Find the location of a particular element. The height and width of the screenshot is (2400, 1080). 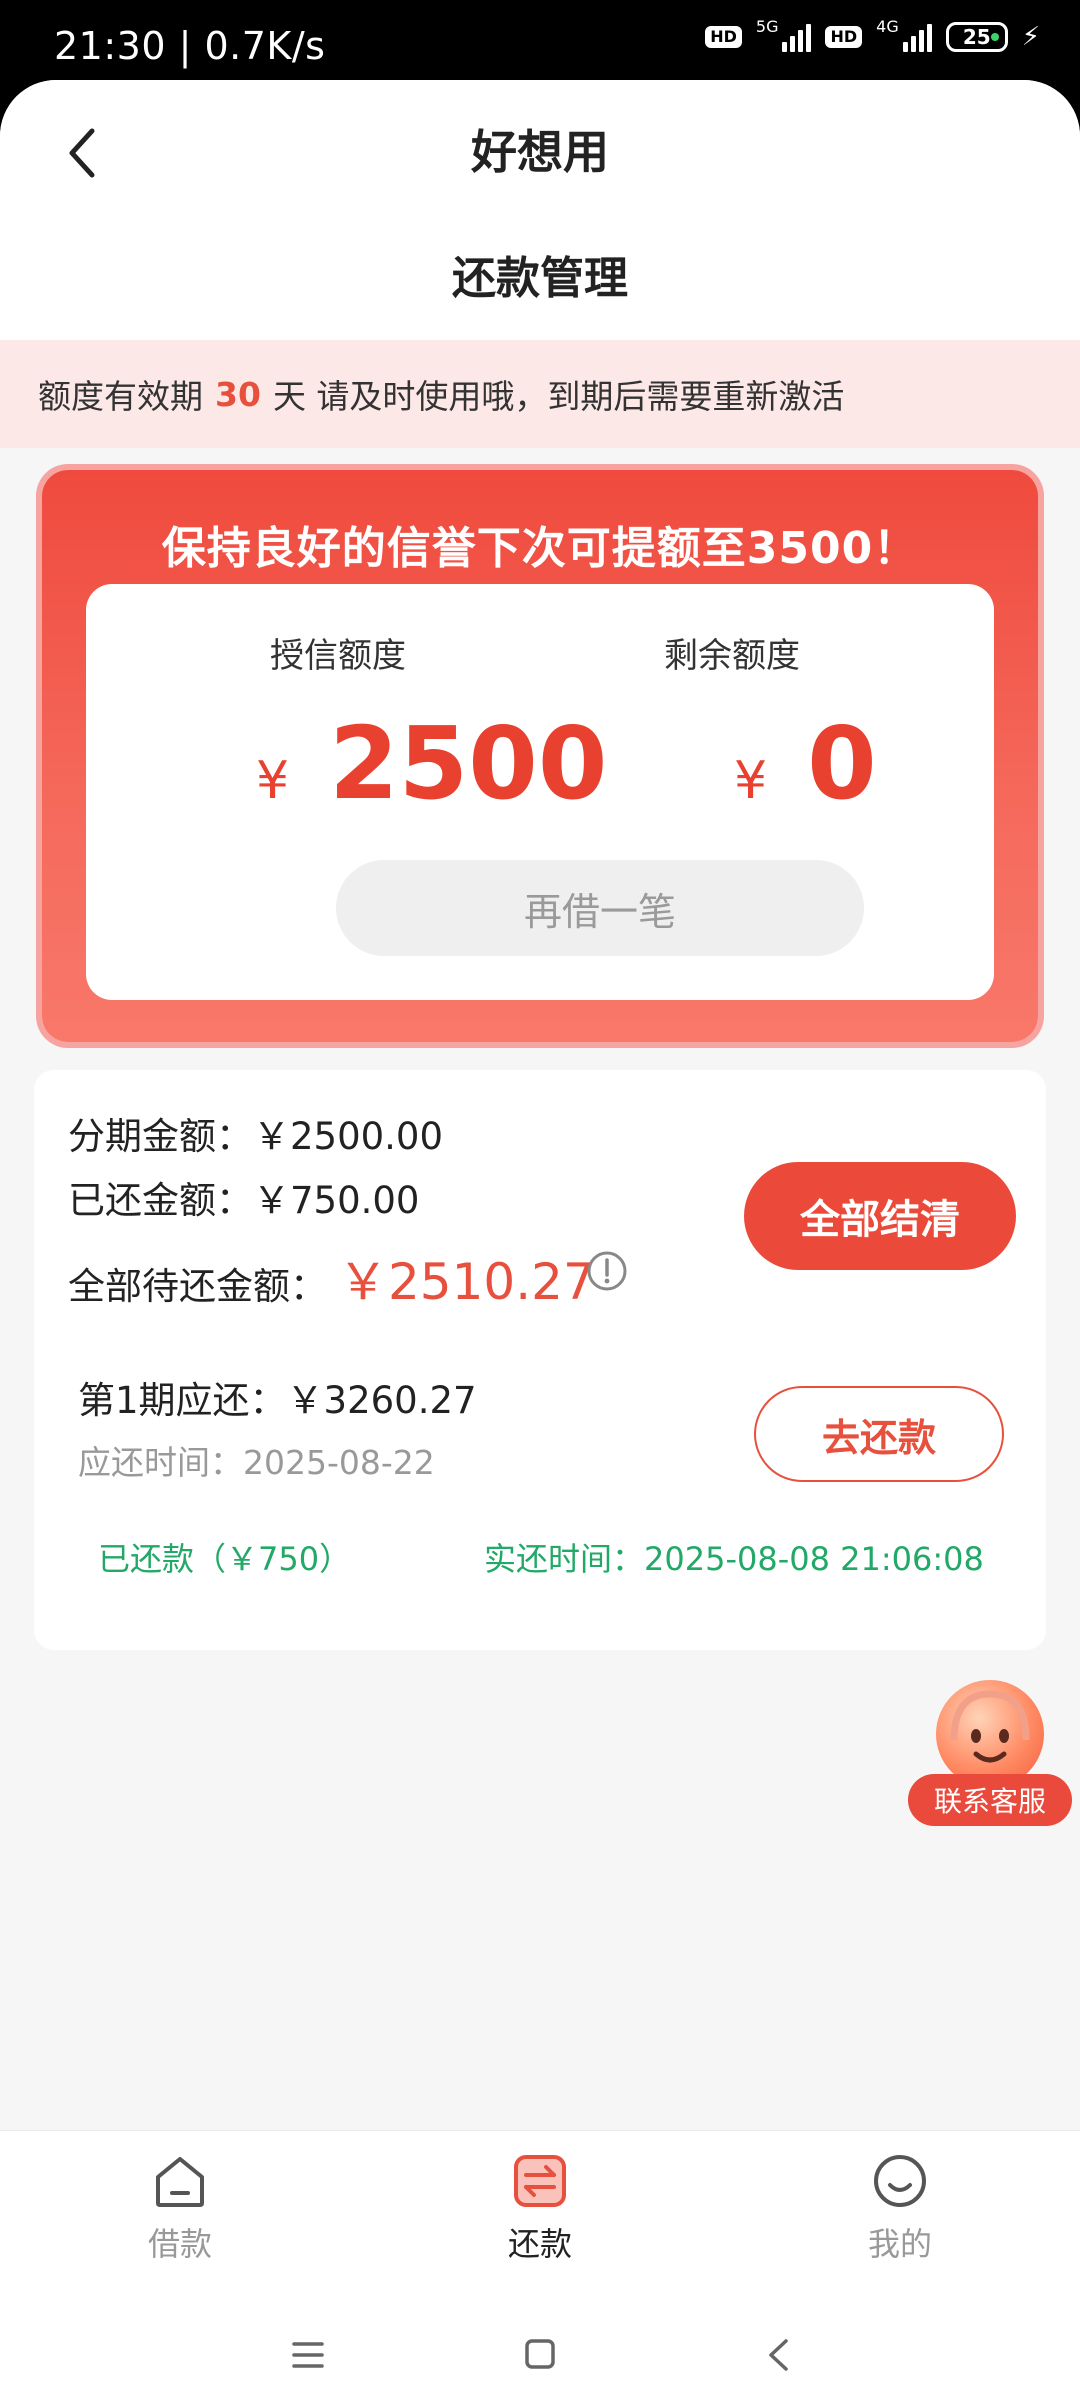

back-triangle-icon is located at coordinates (778, 2355).